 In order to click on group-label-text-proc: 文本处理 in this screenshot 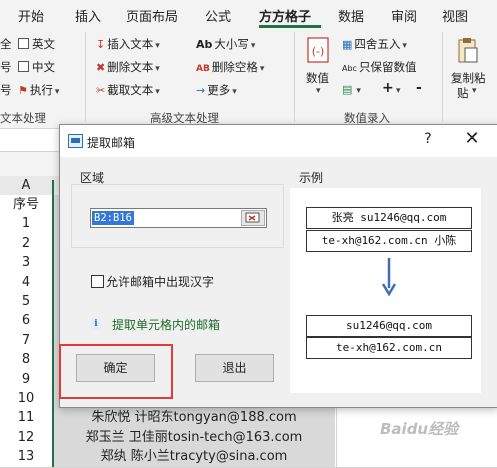, I will do `click(23, 118)`.